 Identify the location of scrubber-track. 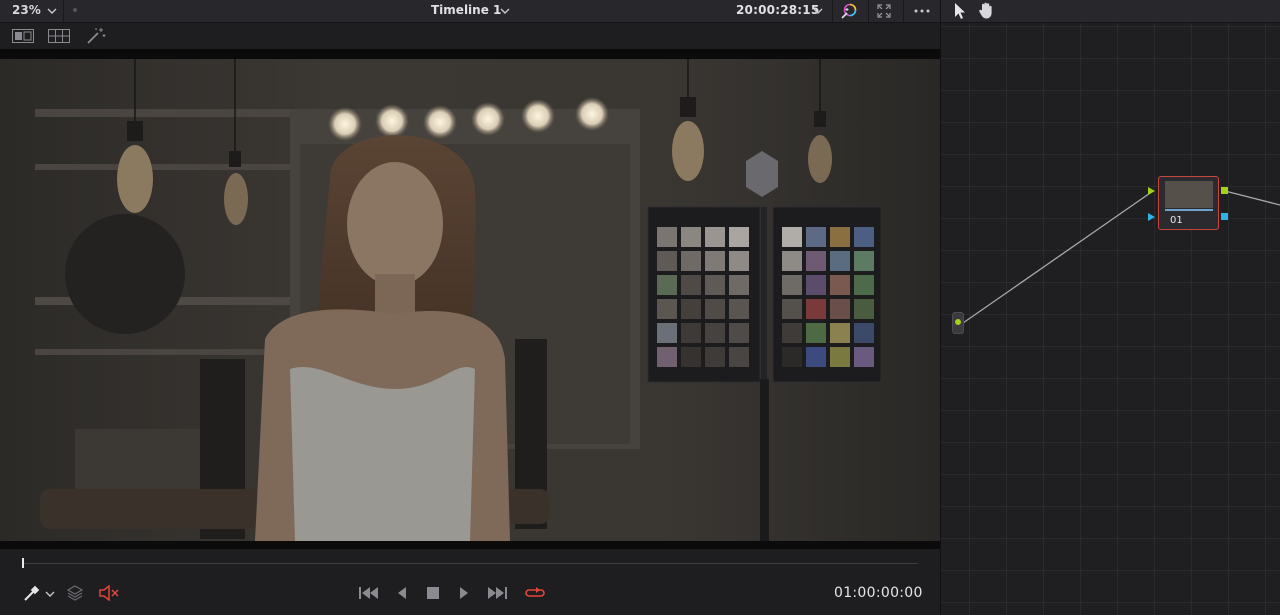
(470, 563).